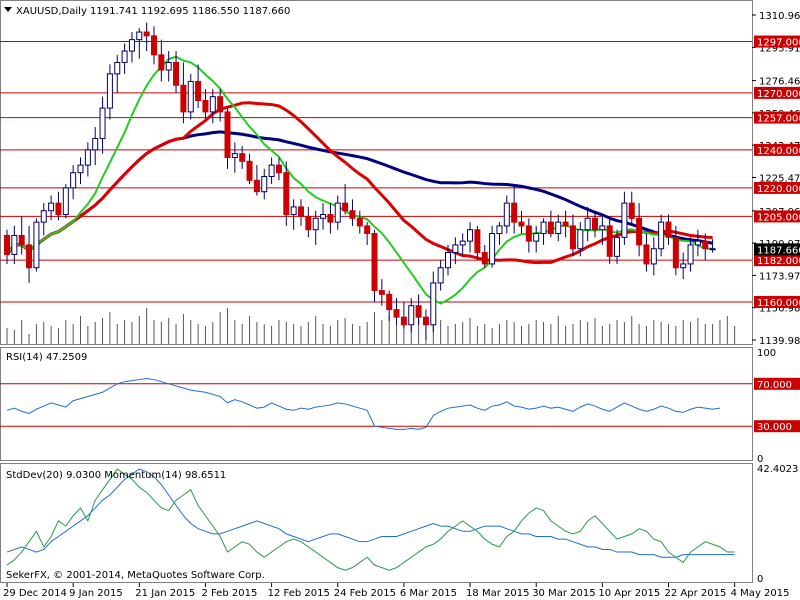  Describe the element at coordinates (779, 82) in the screenshot. I see `price-tick-label: 1276.460` at that location.